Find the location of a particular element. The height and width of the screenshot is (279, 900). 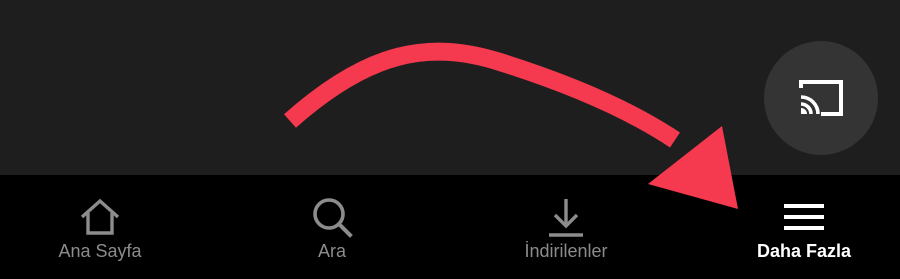

home-icon is located at coordinates (100, 217).